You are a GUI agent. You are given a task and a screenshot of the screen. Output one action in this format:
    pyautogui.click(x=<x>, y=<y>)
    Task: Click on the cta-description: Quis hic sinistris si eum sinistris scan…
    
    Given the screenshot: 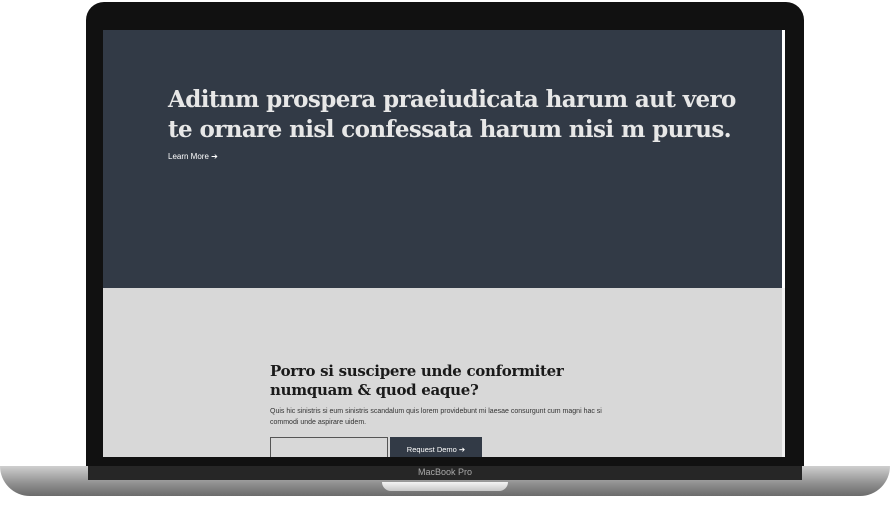 What is the action you would take?
    pyautogui.click(x=436, y=417)
    